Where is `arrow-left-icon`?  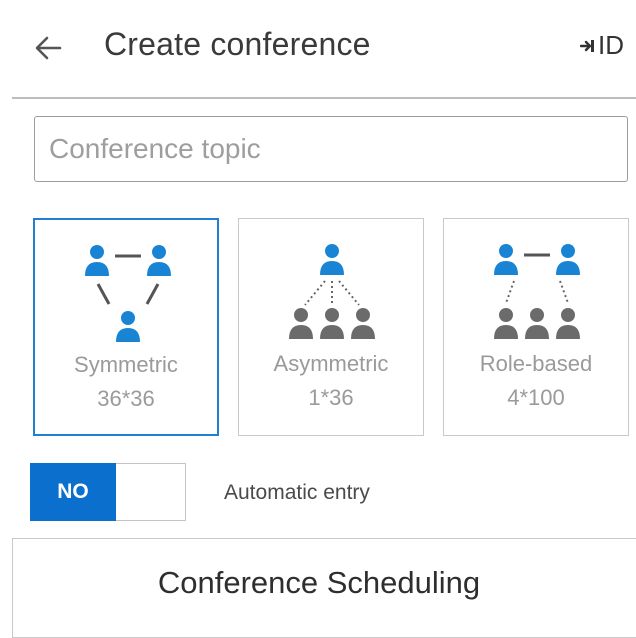
arrow-left-icon is located at coordinates (48, 48).